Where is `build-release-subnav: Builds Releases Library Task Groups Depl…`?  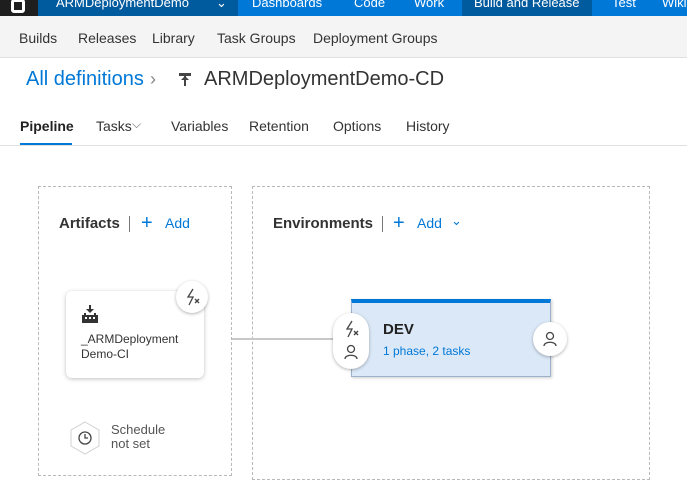
build-release-subnav: Builds Releases Library Task Groups Depl… is located at coordinates (343, 37).